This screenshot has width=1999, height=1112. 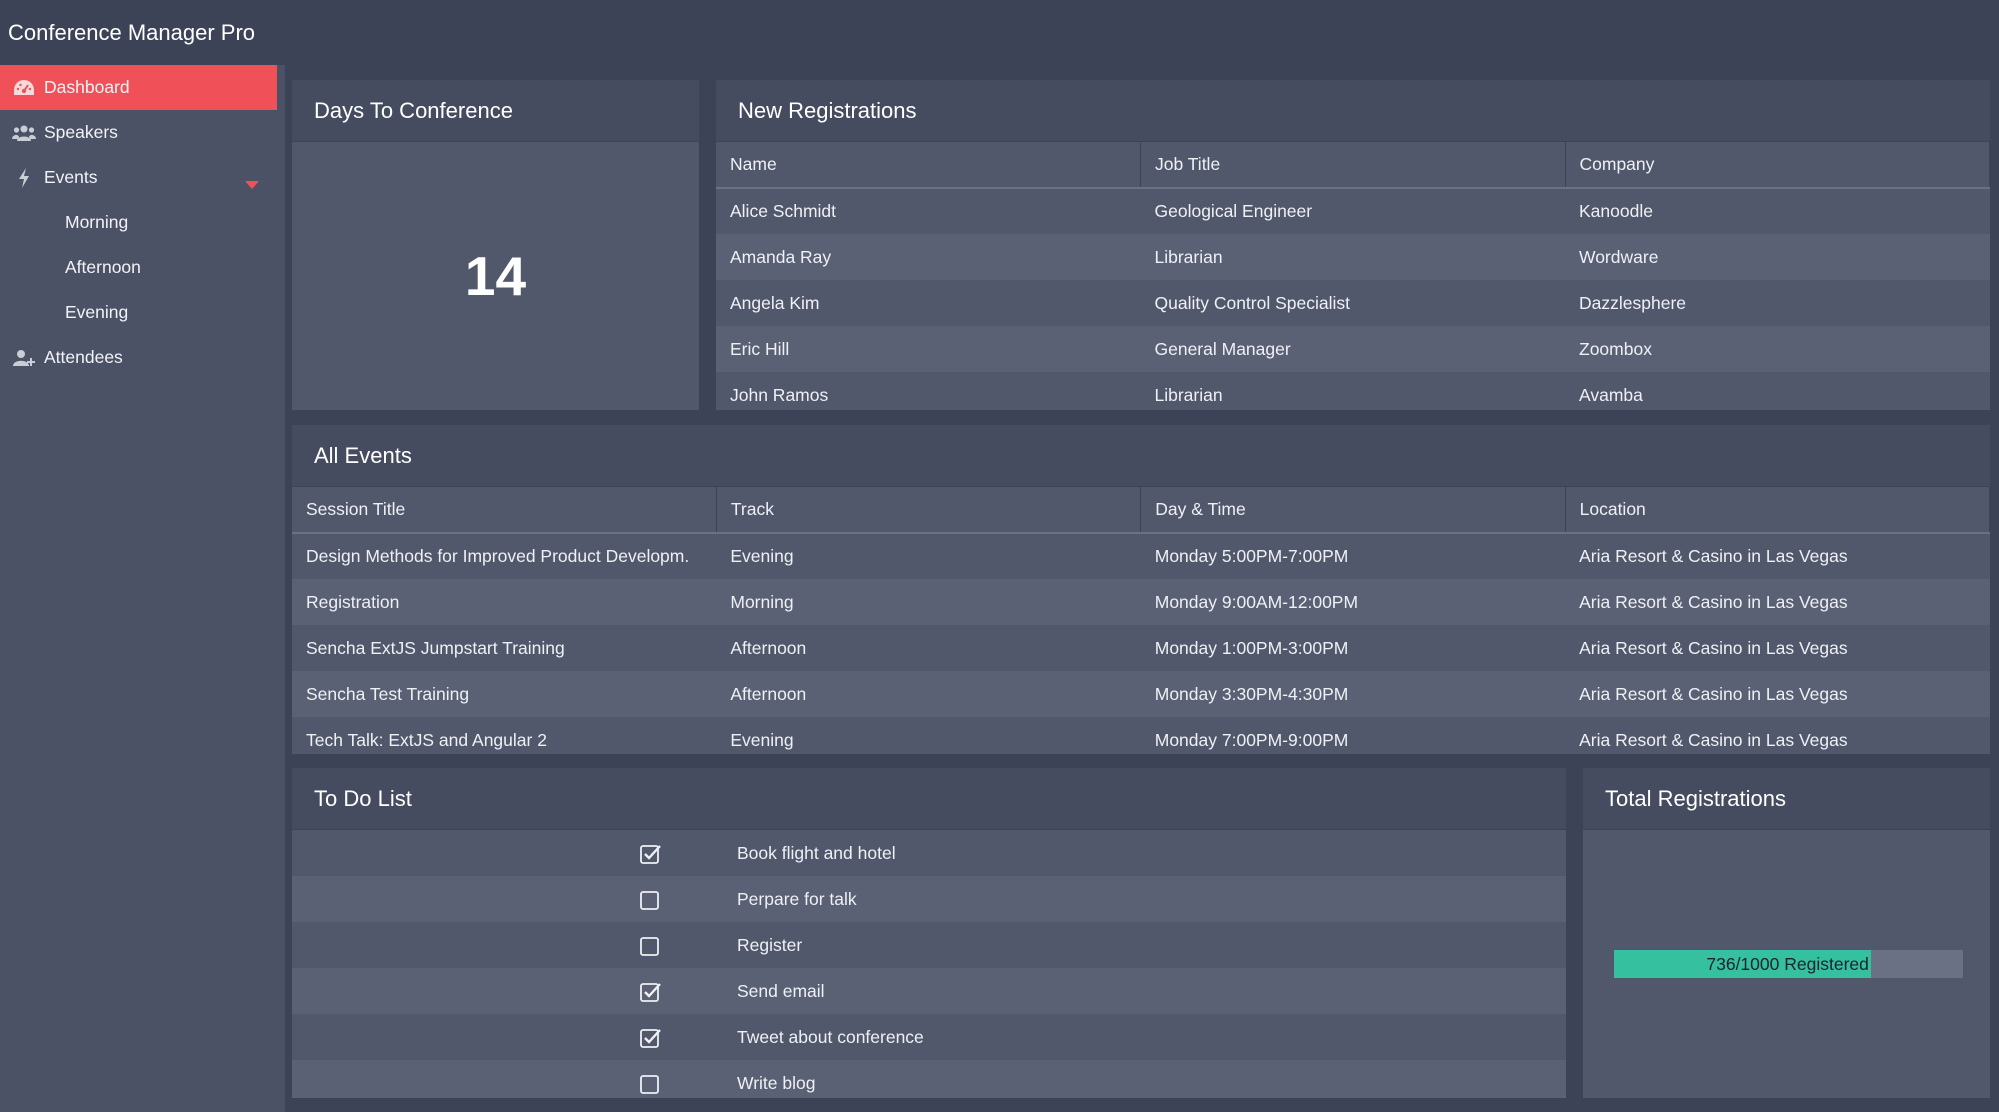 What do you see at coordinates (999, 32) in the screenshot?
I see `app-title: Conference Manager Pro` at bounding box center [999, 32].